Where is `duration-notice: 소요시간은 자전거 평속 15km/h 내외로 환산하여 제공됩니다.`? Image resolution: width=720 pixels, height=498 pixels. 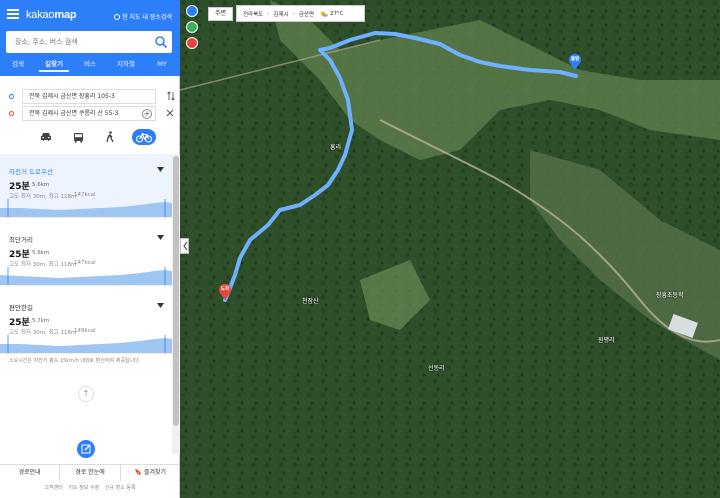 duration-notice: 소요시간은 자전거 평속 15km/h 내외로 환산하여 제공됩니다. is located at coordinates (75, 361).